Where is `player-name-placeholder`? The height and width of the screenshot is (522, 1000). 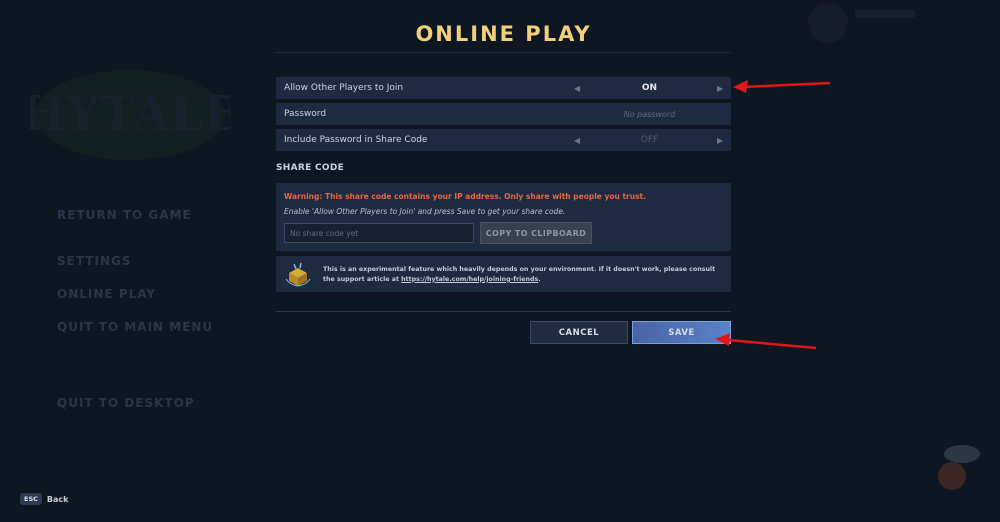
player-name-placeholder is located at coordinates (885, 14).